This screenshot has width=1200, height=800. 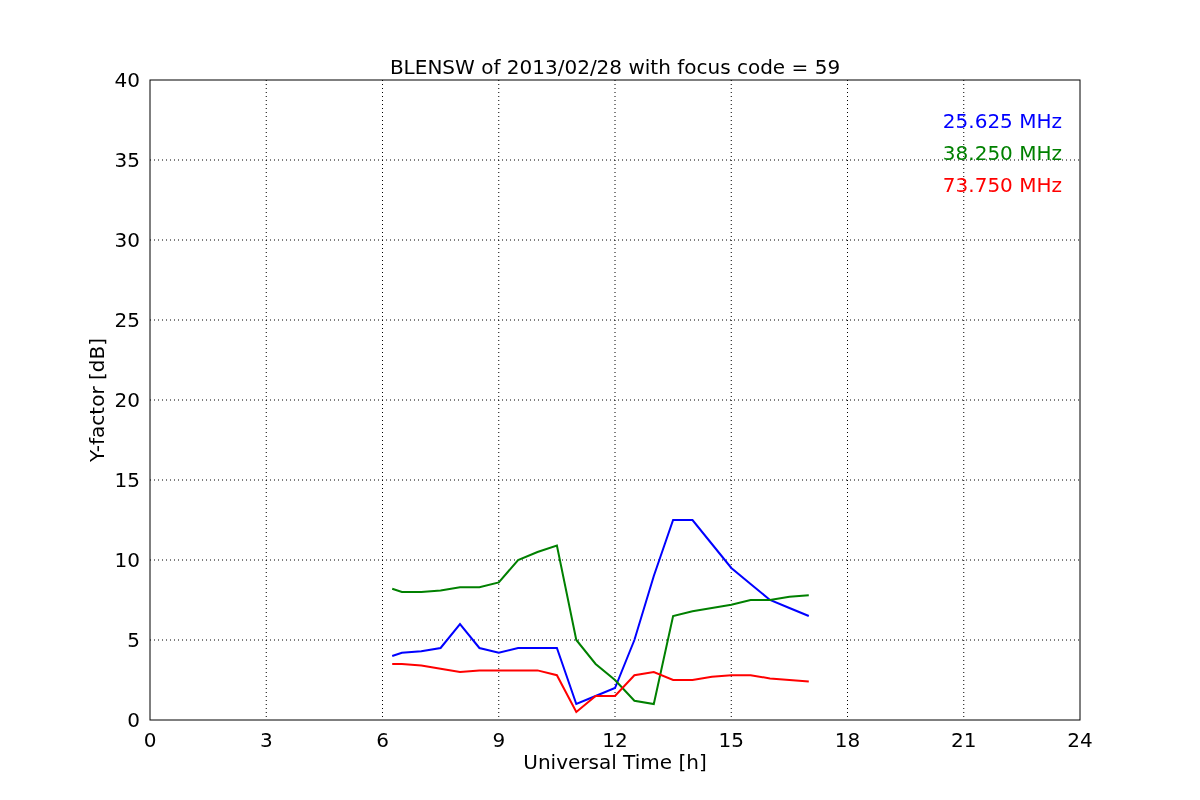 What do you see at coordinates (499, 740) in the screenshot?
I see `x-tick-label: 9` at bounding box center [499, 740].